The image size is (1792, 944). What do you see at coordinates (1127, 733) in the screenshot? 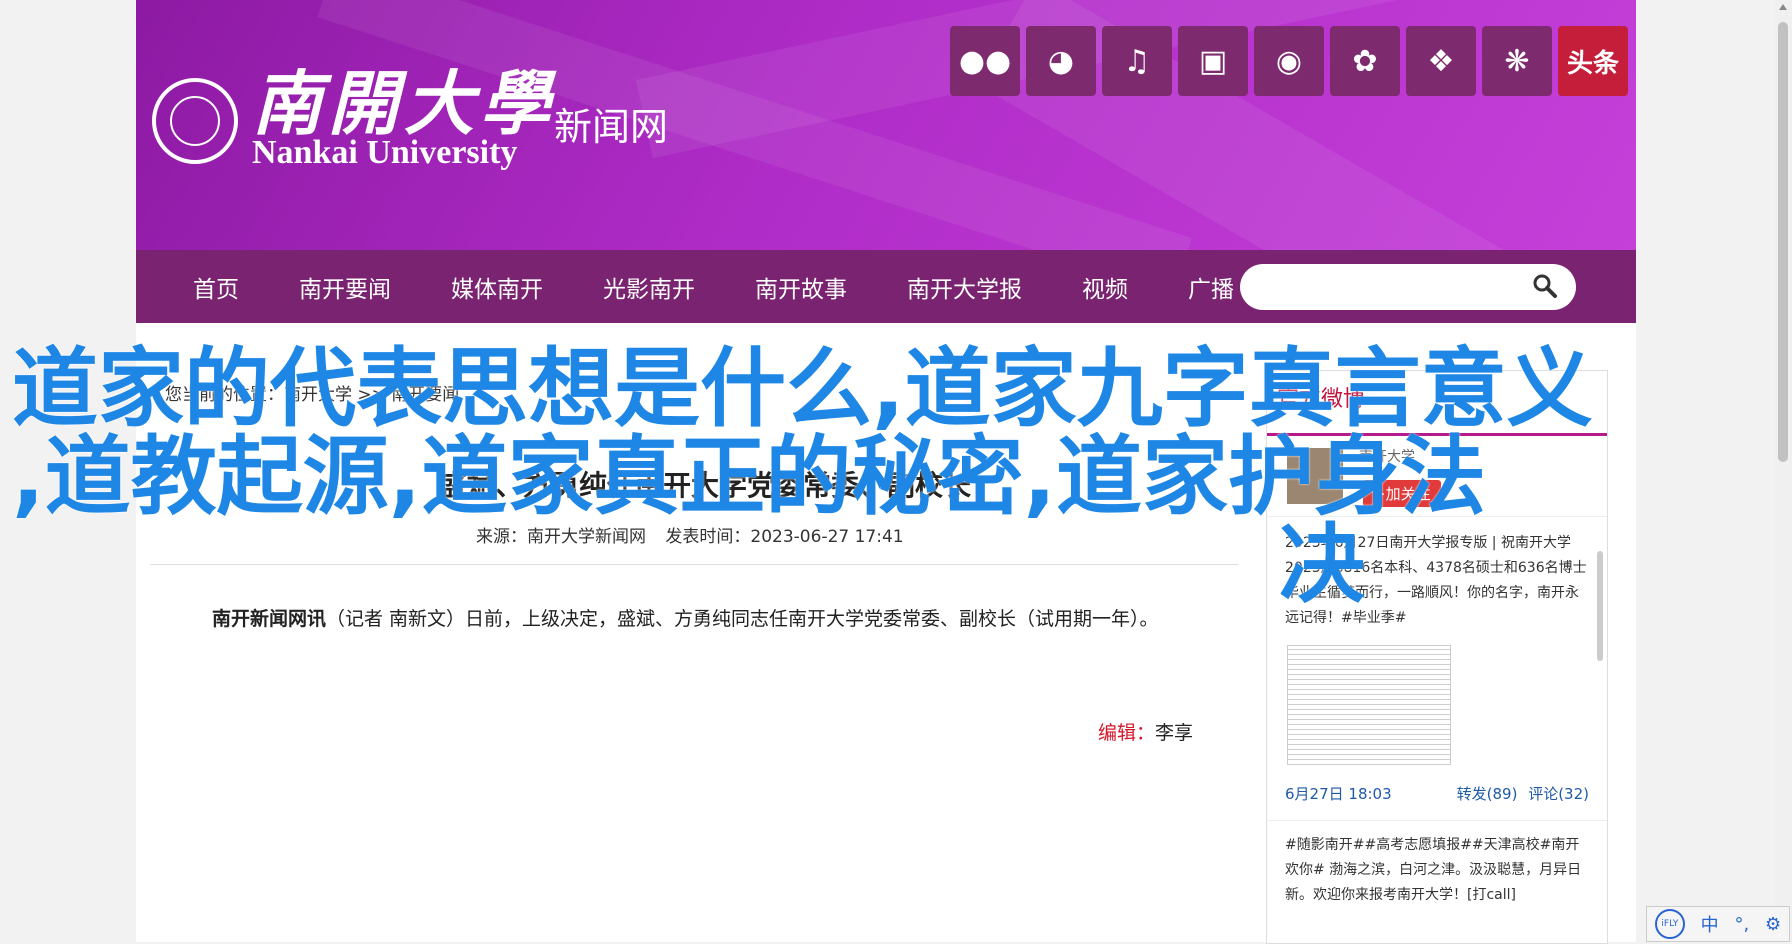
I see `editor-label: 编辑：` at bounding box center [1127, 733].